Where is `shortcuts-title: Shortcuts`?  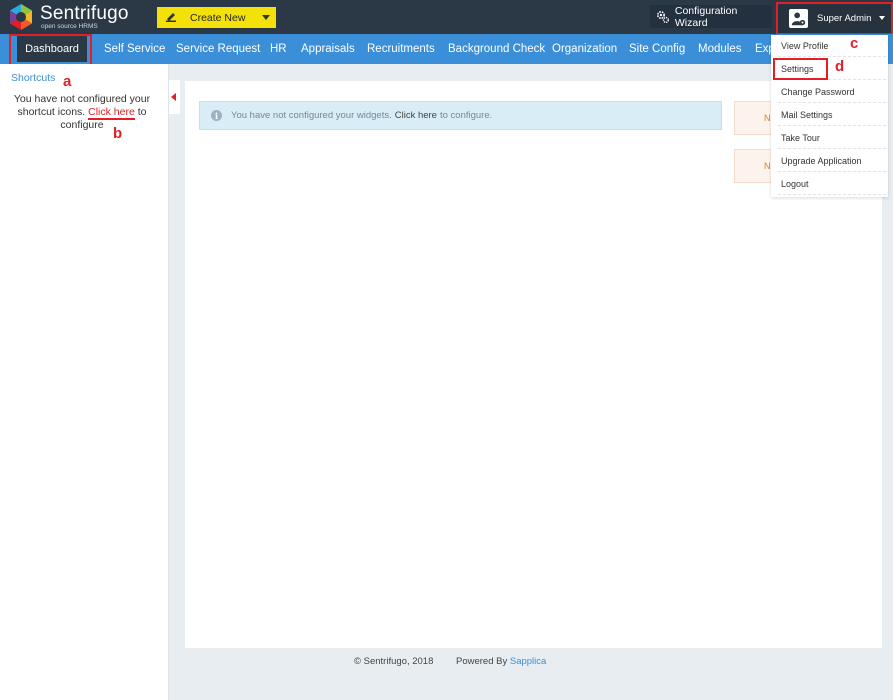 shortcuts-title: Shortcuts is located at coordinates (33, 78).